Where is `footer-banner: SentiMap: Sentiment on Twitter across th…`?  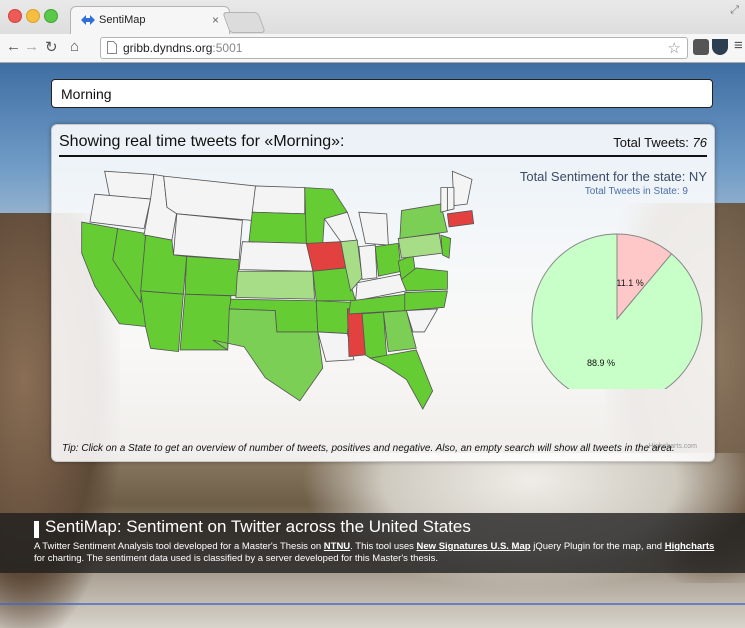
footer-banner: SentiMap: Sentiment on Twitter across th… is located at coordinates (372, 543).